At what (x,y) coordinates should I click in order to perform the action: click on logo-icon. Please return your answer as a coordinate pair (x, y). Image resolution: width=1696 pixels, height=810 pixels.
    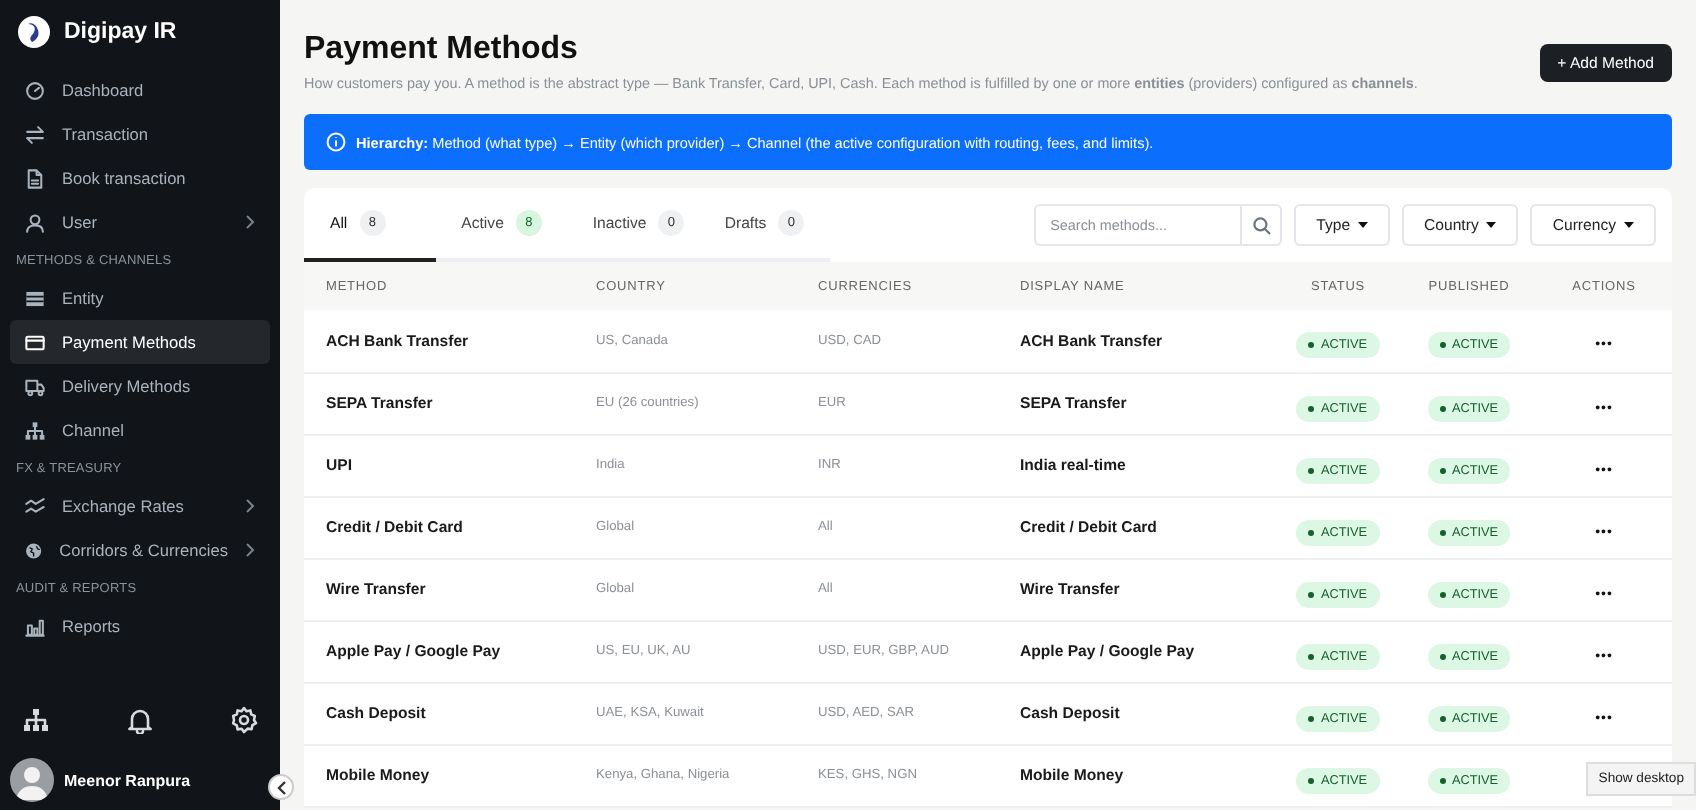
    Looking at the image, I should click on (34, 32).